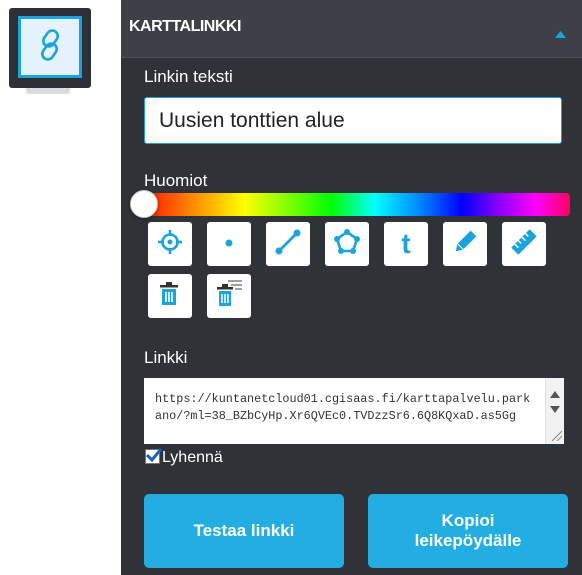  Describe the element at coordinates (192, 457) in the screenshot. I see `shorten-label: Lyhennä` at that location.